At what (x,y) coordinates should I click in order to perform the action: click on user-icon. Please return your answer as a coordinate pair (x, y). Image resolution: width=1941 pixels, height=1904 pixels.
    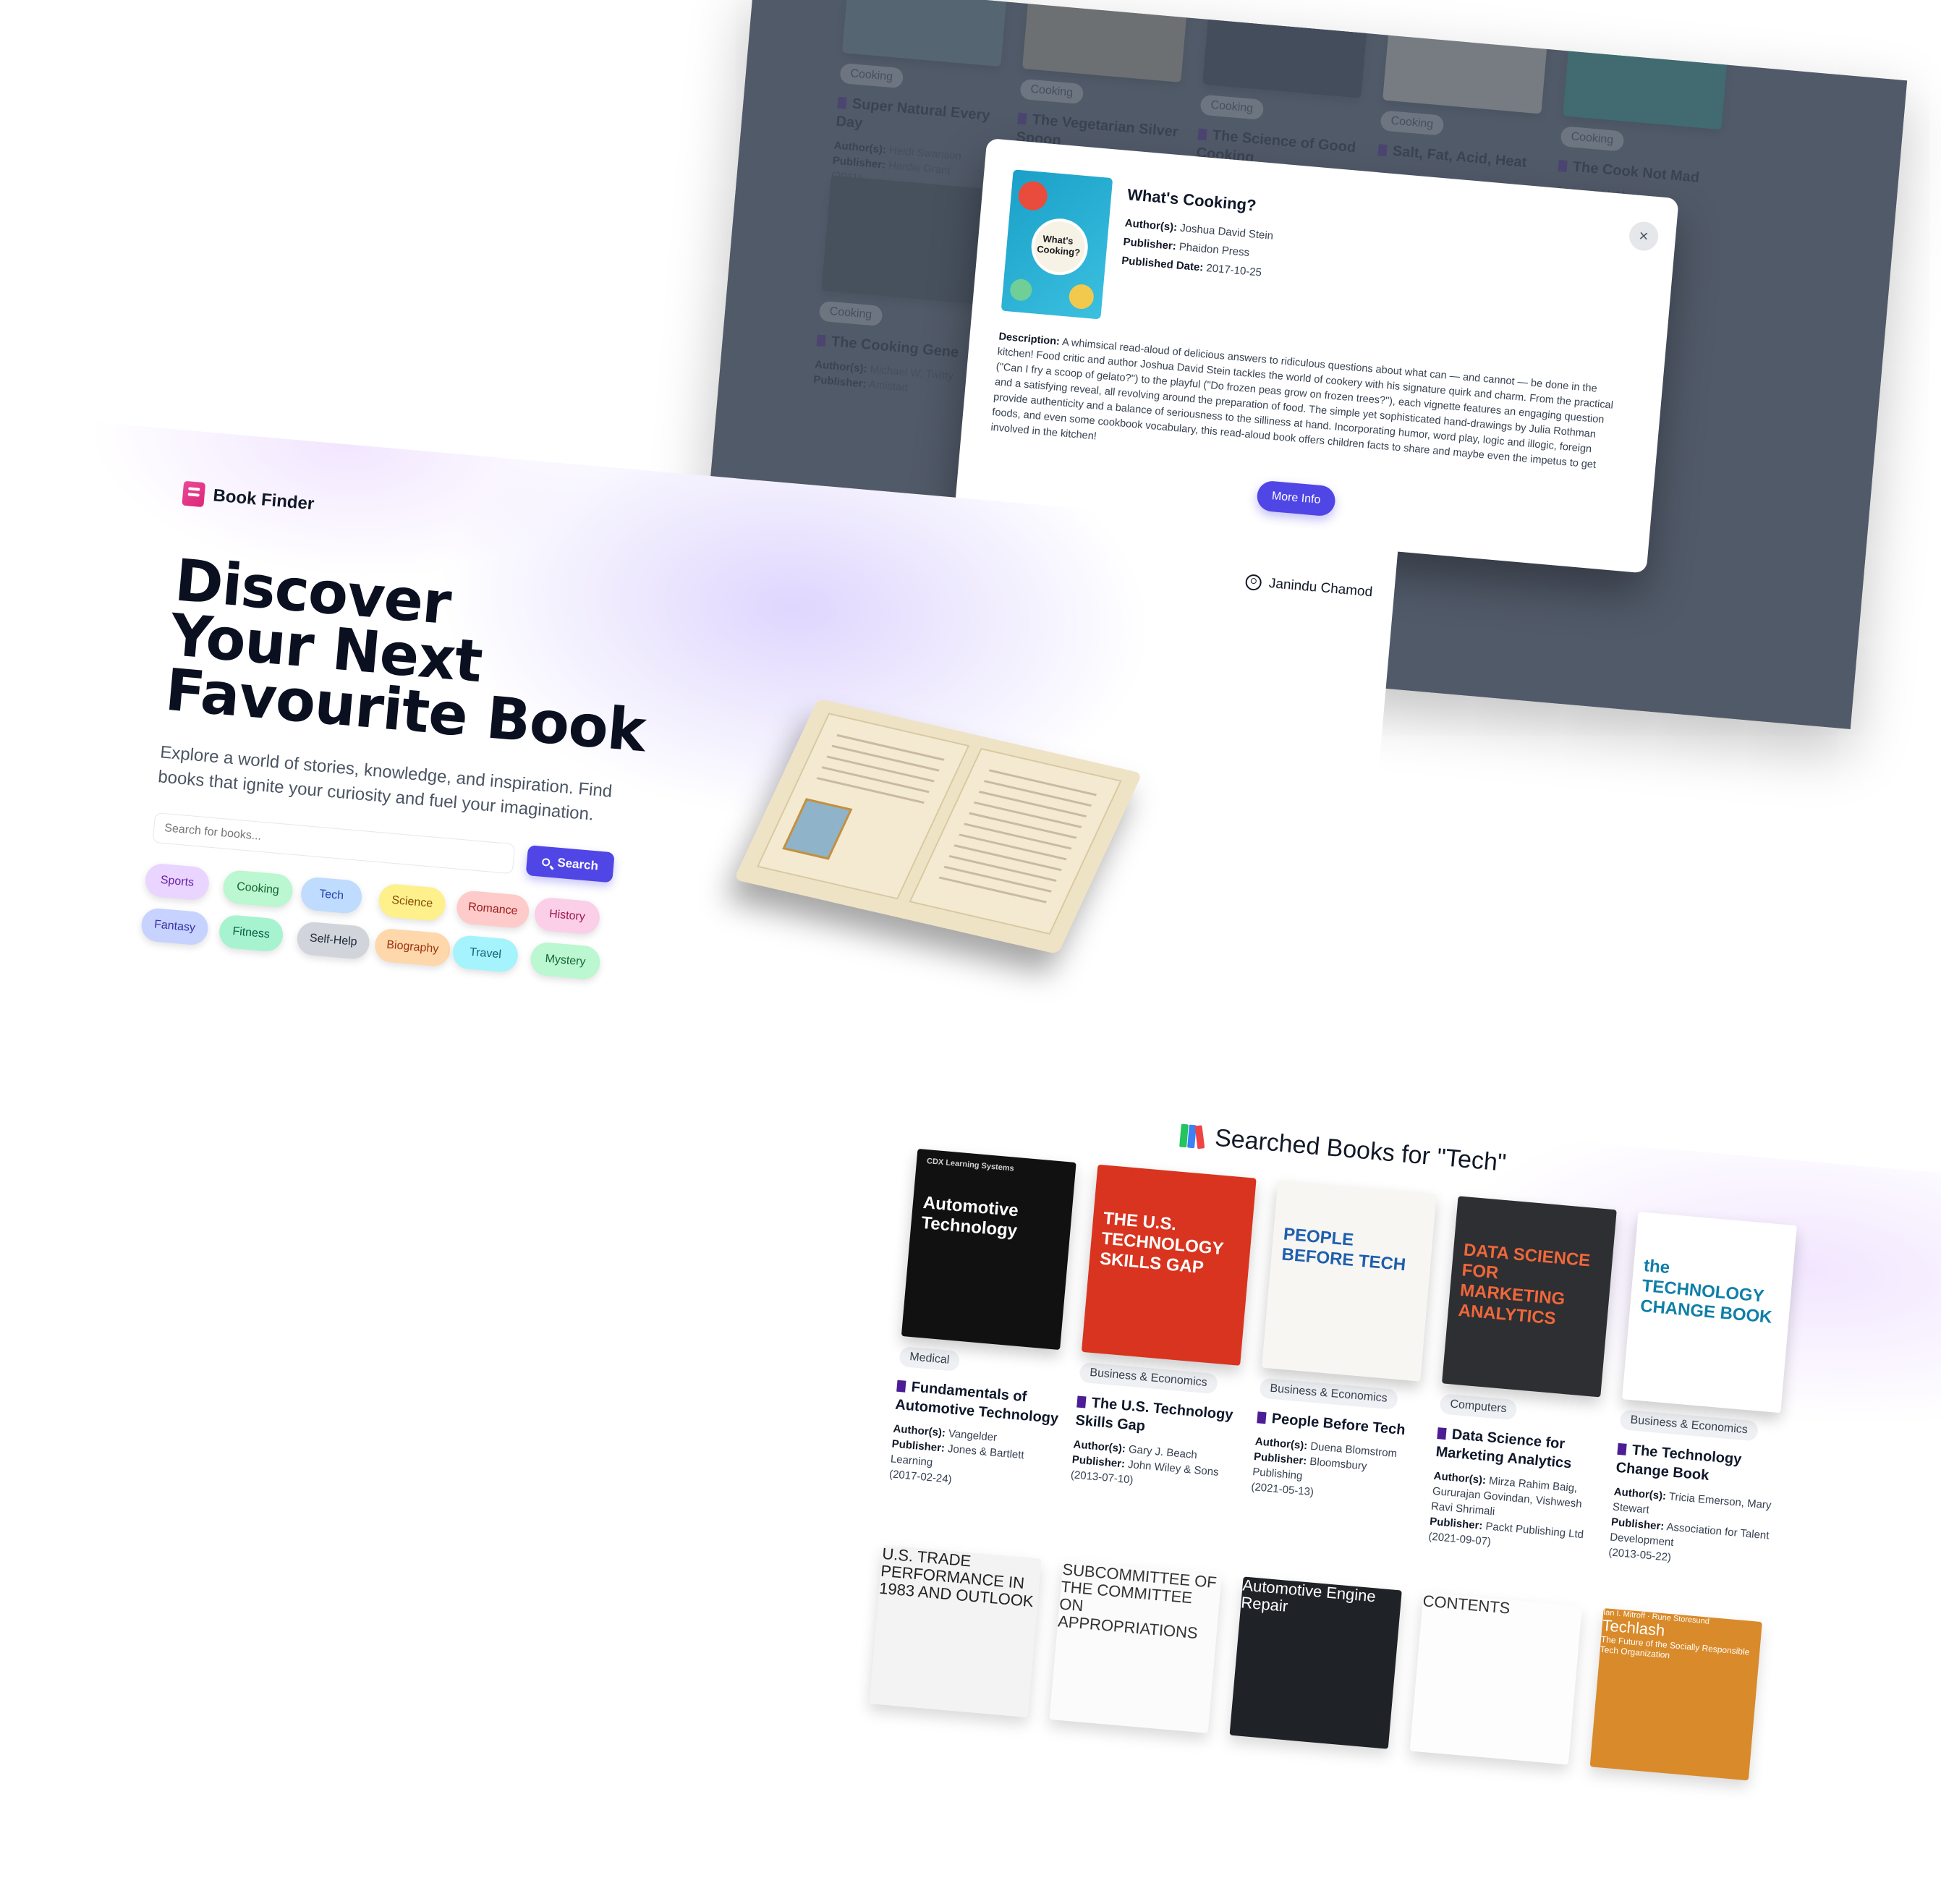
    Looking at the image, I should click on (1254, 583).